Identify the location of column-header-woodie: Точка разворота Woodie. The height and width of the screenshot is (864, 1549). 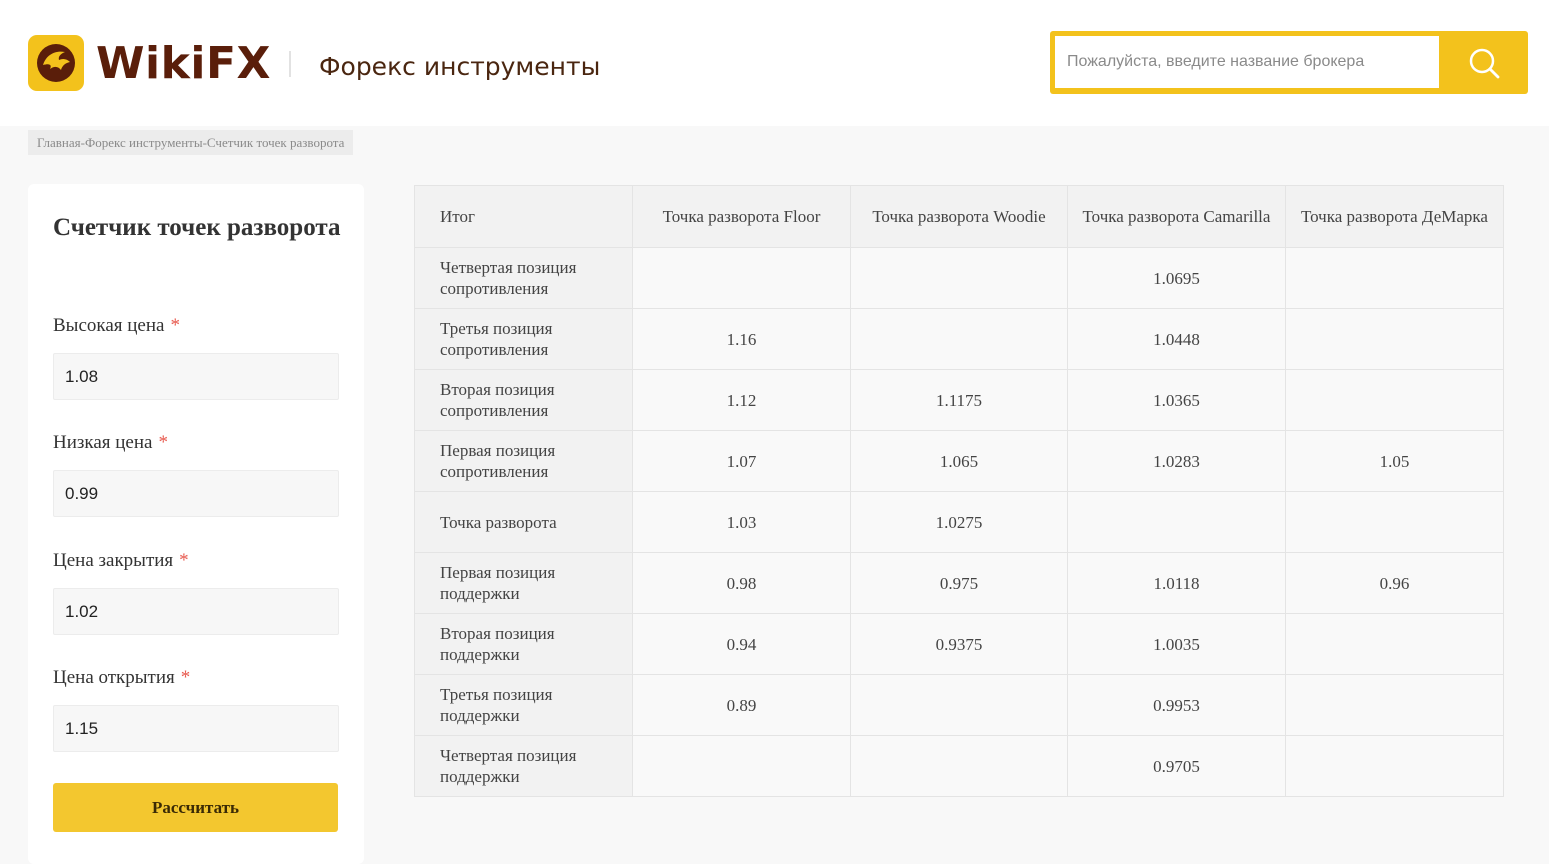
(959, 216).